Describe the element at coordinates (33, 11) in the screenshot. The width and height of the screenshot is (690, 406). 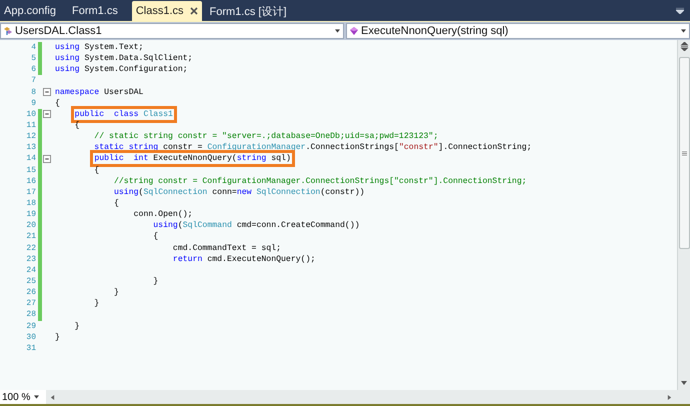
I see `tab: App.config` at that location.